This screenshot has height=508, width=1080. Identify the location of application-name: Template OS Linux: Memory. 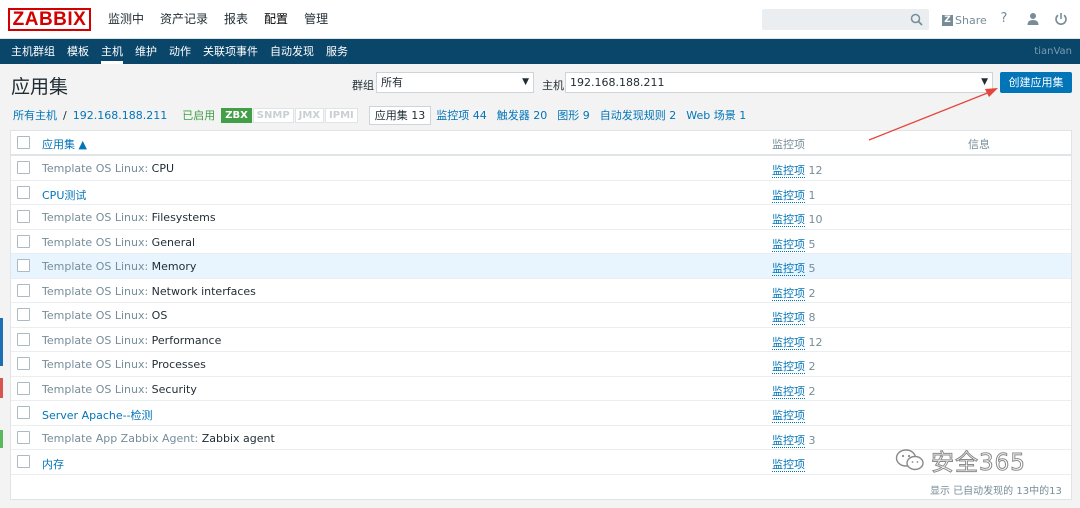
(119, 266).